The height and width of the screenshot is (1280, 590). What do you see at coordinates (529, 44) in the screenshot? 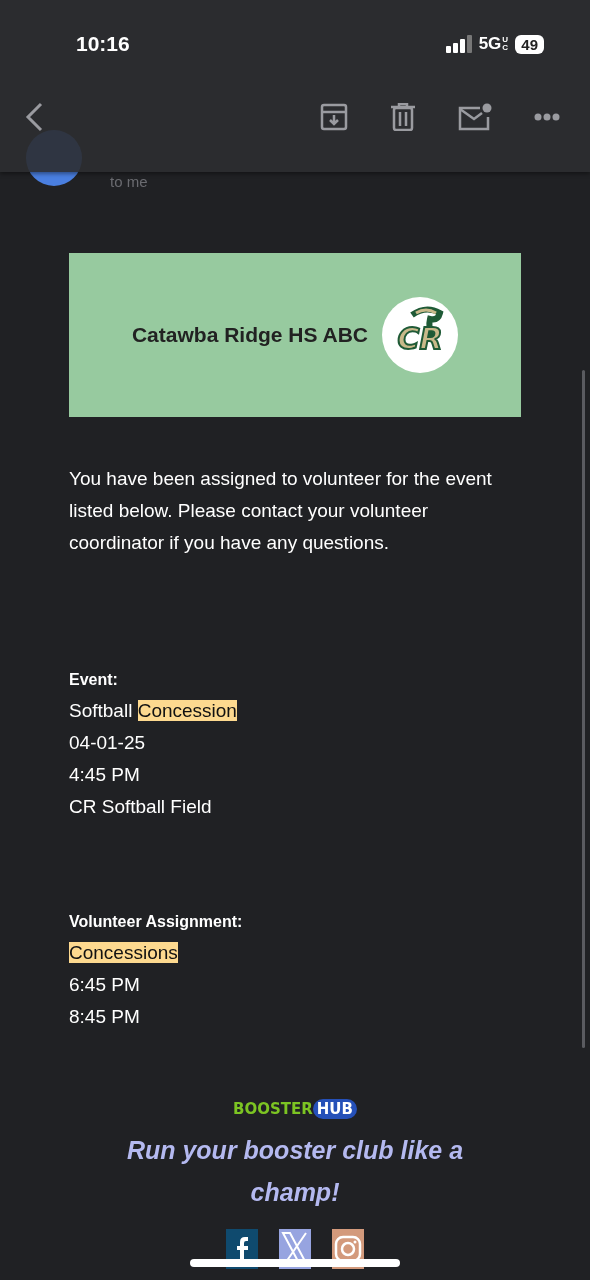
I see `battery-indicator: 49` at bounding box center [529, 44].